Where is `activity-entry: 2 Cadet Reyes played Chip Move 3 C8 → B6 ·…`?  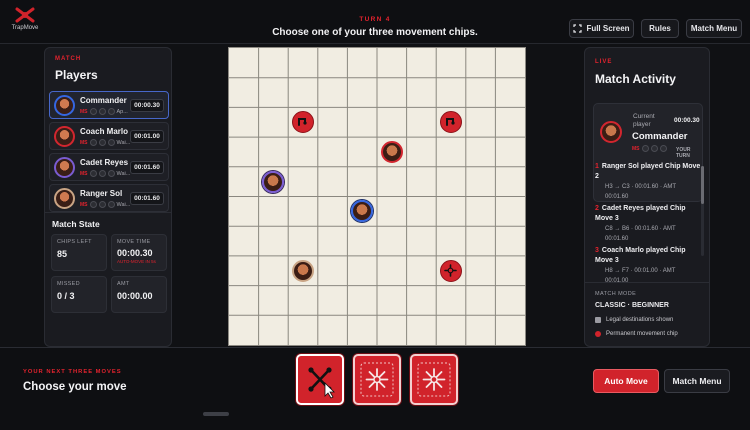
activity-entry: 2 Cadet Reyes played Chip Move 3 C8 → B6 ·… is located at coordinates (650, 224).